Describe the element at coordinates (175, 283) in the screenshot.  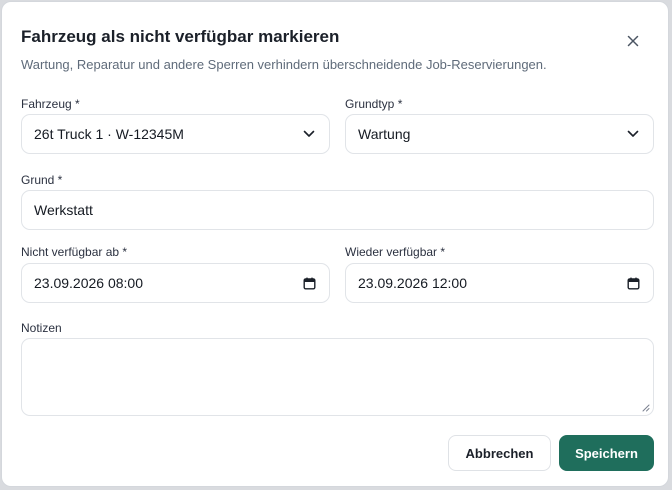
I see `unavailable-from-input: 23.09.2026 08:00` at that location.